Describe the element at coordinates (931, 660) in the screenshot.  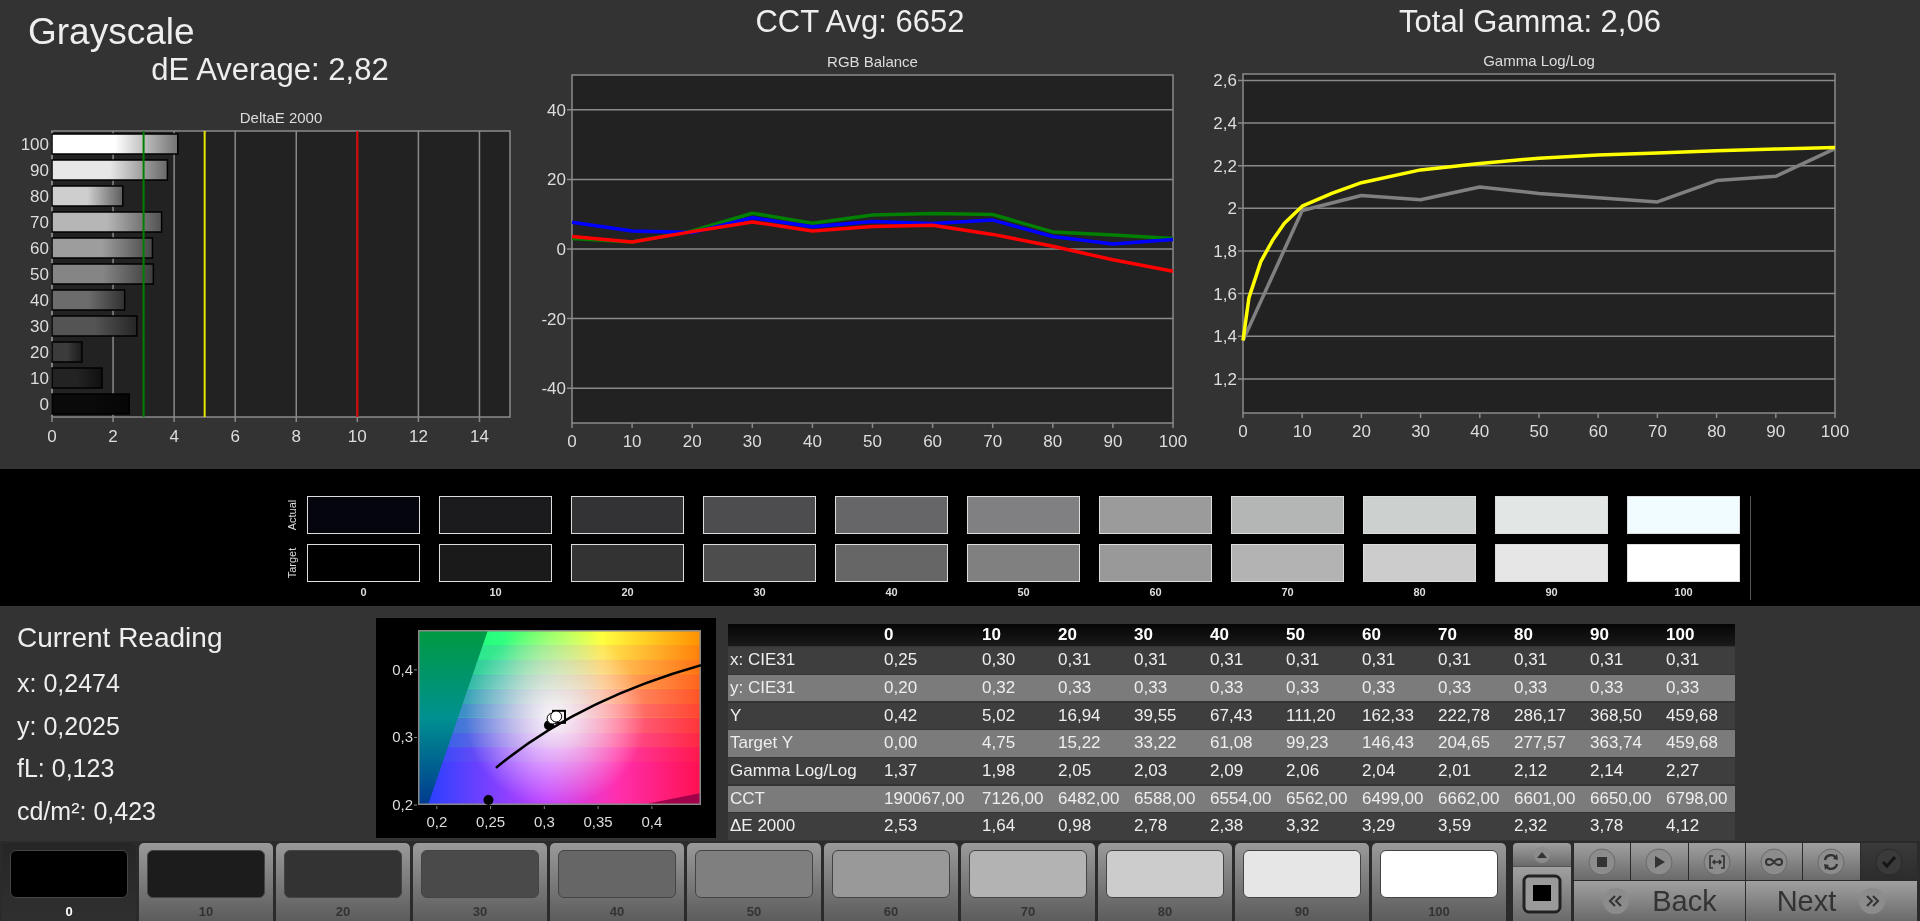
I see `table-cell: 0,25` at that location.